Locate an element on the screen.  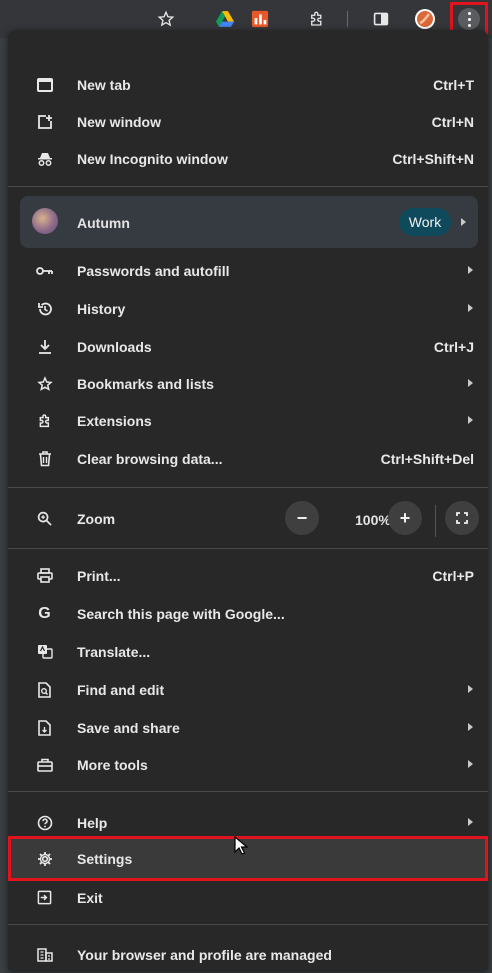
menu-item-find-and-edit: Find and edit is located at coordinates (248, 689).